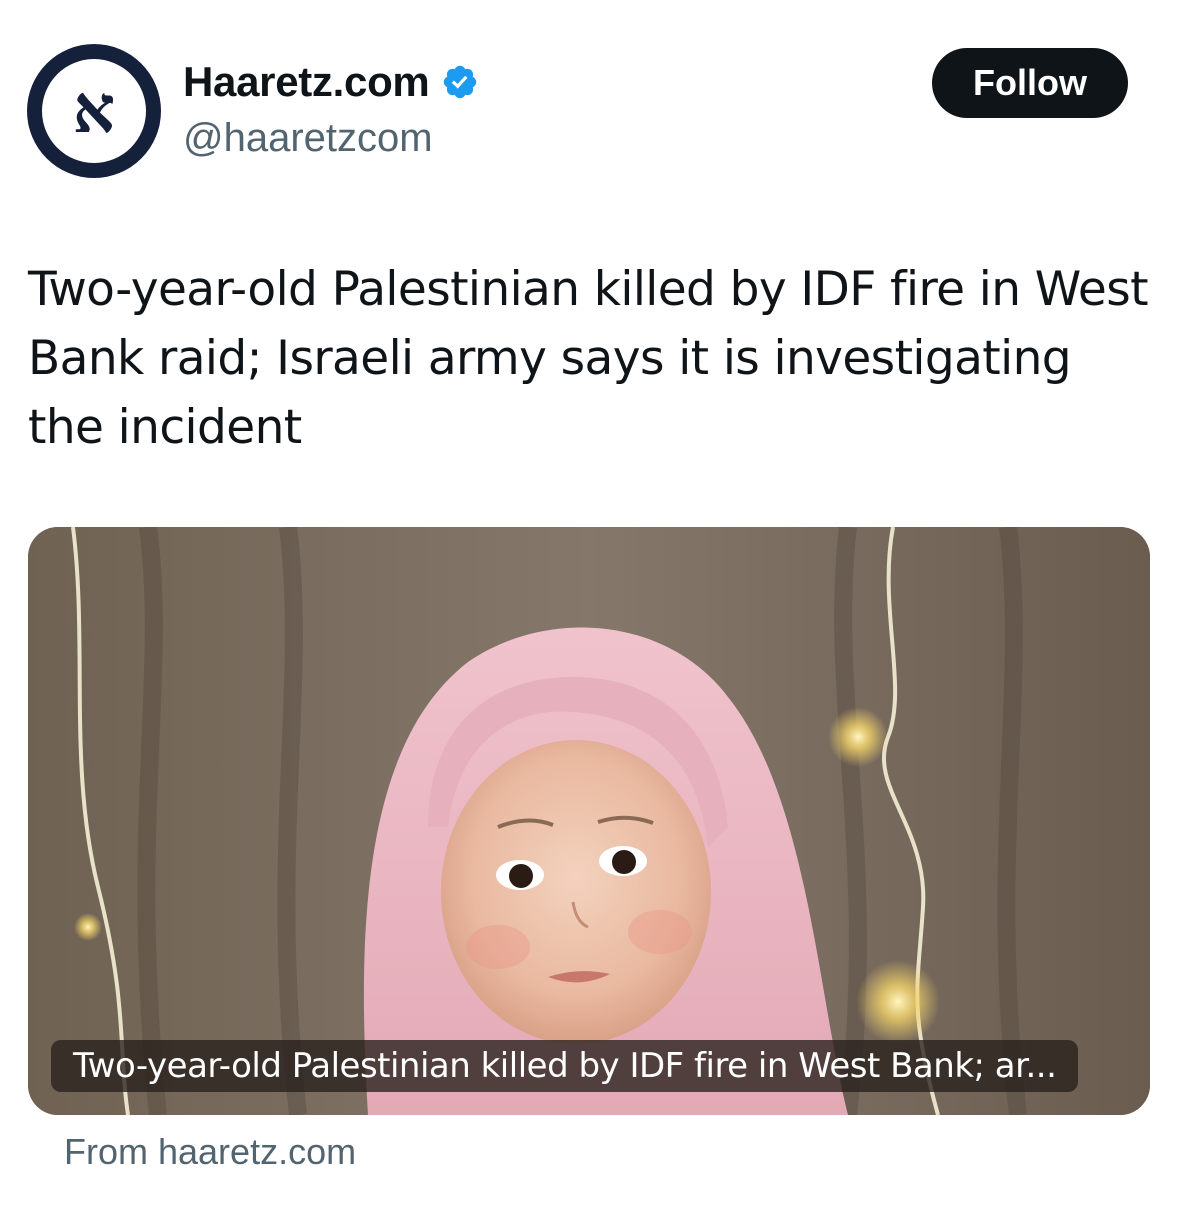 Image resolution: width=1179 pixels, height=1224 pixels. Describe the element at coordinates (306, 82) in the screenshot. I see `author-display-name: Haaretz.com` at that location.